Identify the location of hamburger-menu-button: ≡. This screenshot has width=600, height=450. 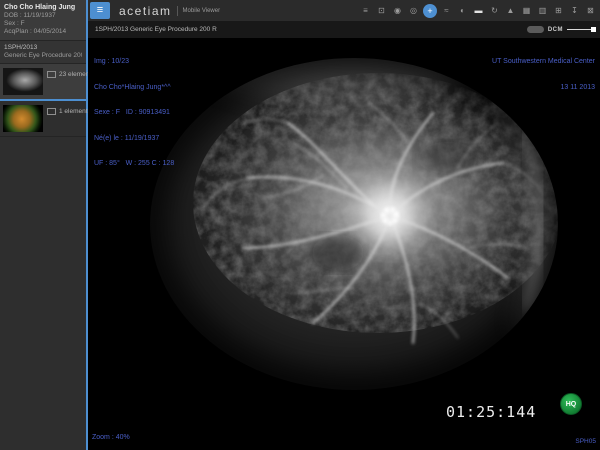
(100, 10).